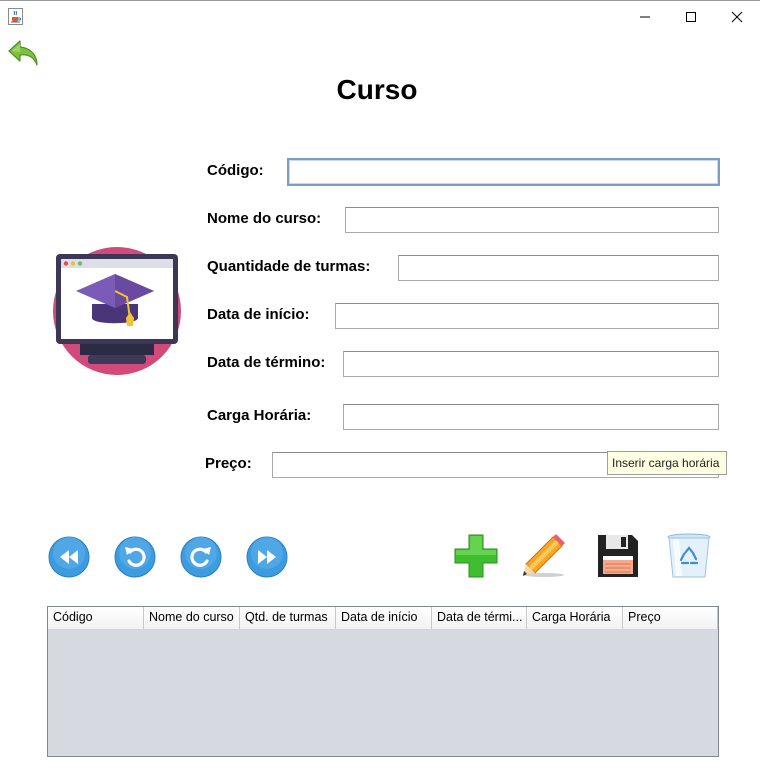 The image size is (760, 780). Describe the element at coordinates (258, 314) in the screenshot. I see `data-inicio-label: Data de início:` at that location.